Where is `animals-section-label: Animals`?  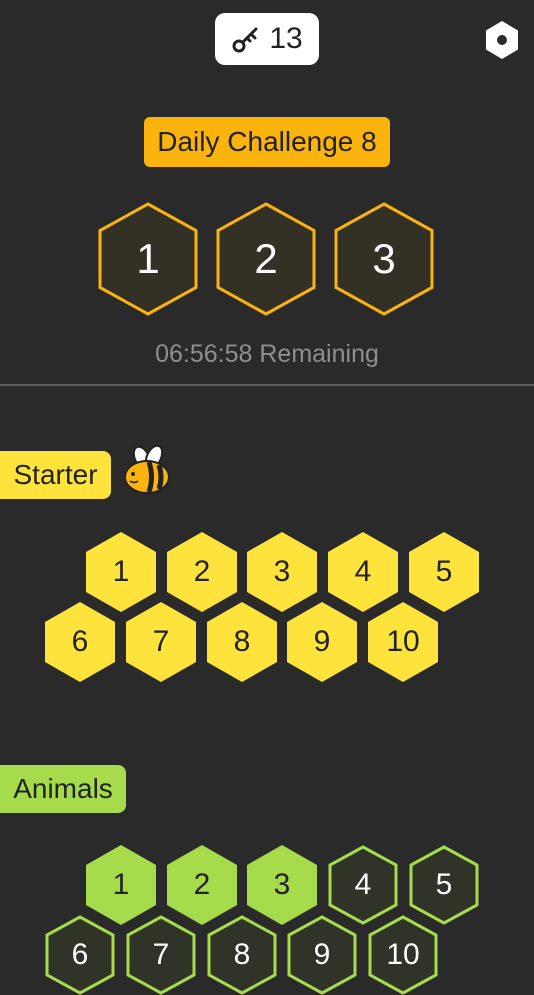
animals-section-label: Animals is located at coordinates (63, 789).